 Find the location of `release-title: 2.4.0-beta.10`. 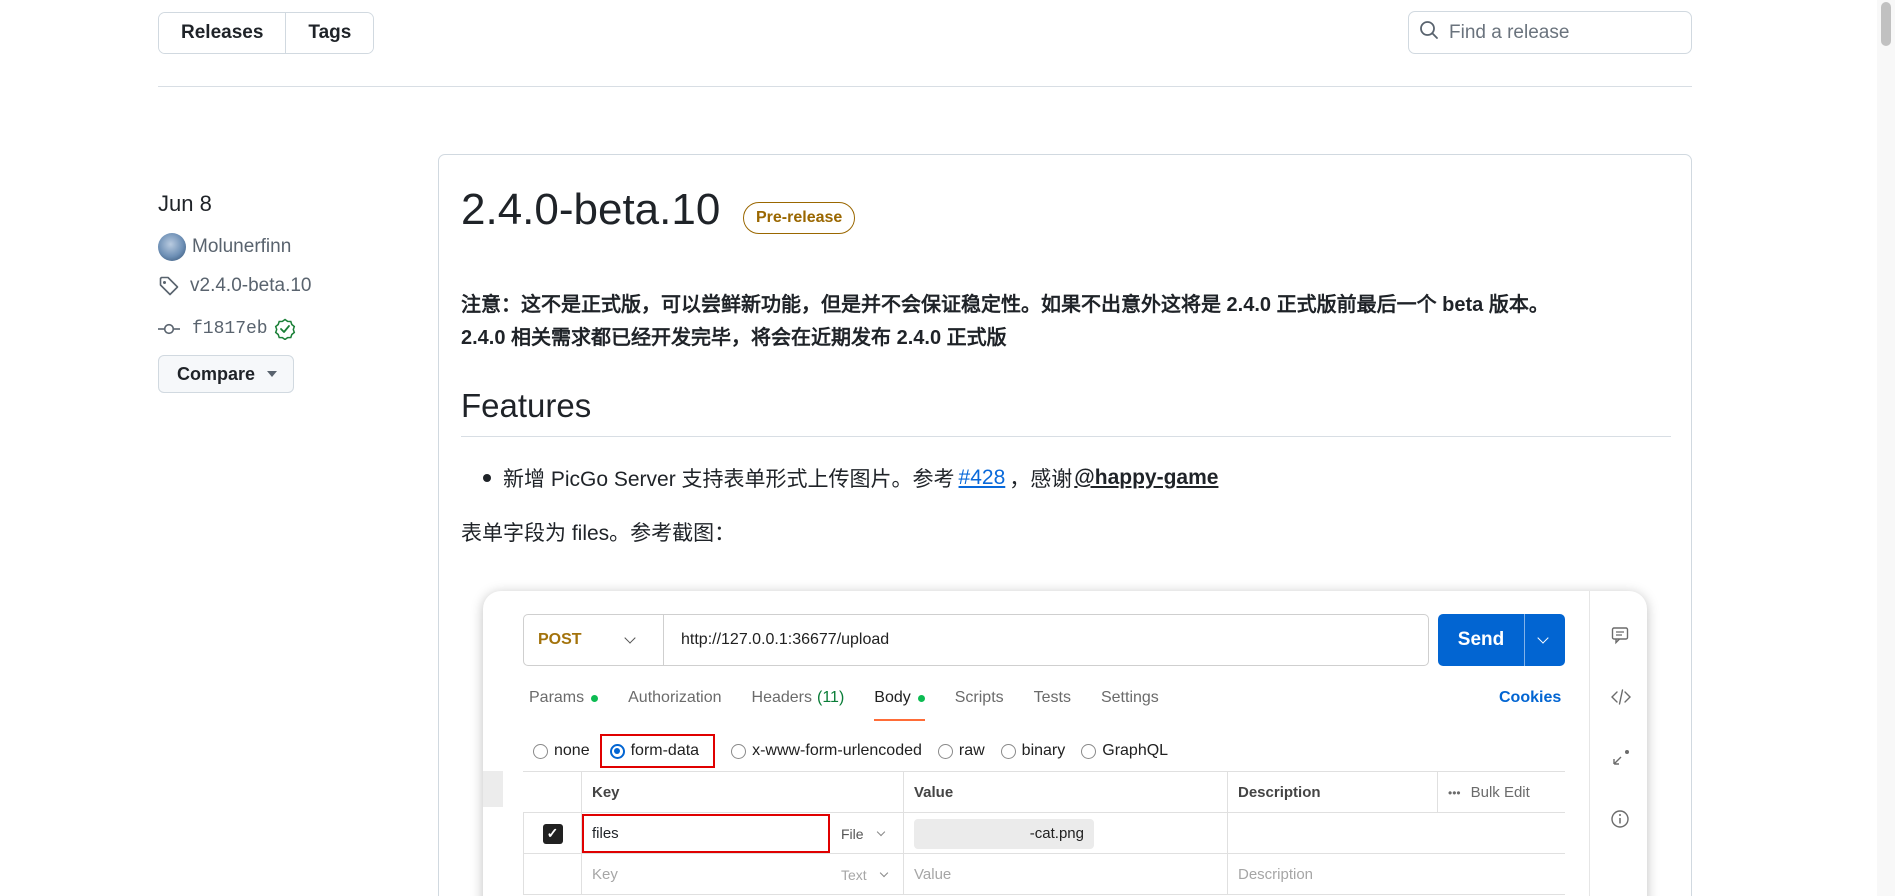

release-title: 2.4.0-beta.10 is located at coordinates (590, 210).